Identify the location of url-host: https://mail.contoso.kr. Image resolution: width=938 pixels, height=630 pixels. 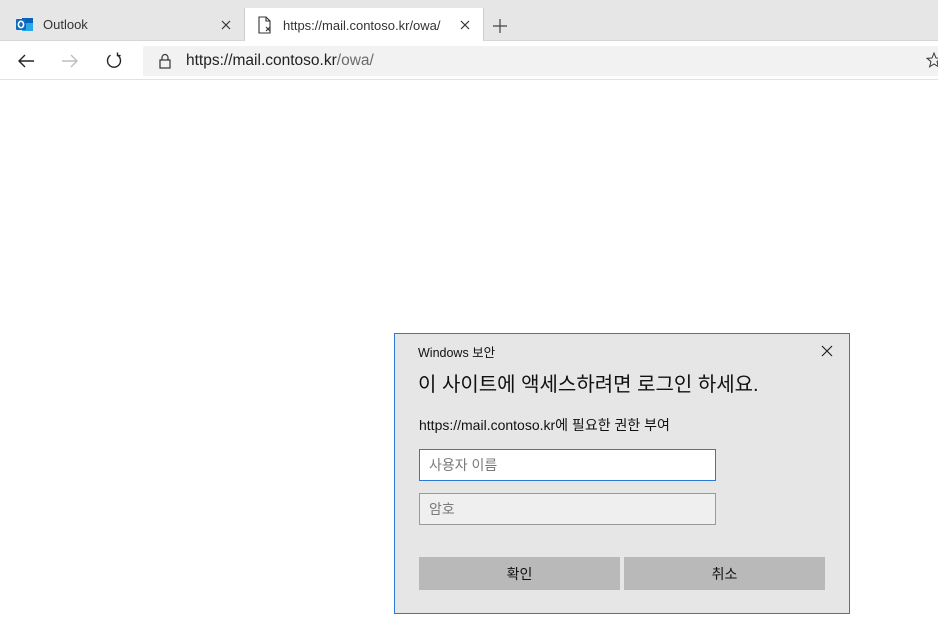
(261, 60).